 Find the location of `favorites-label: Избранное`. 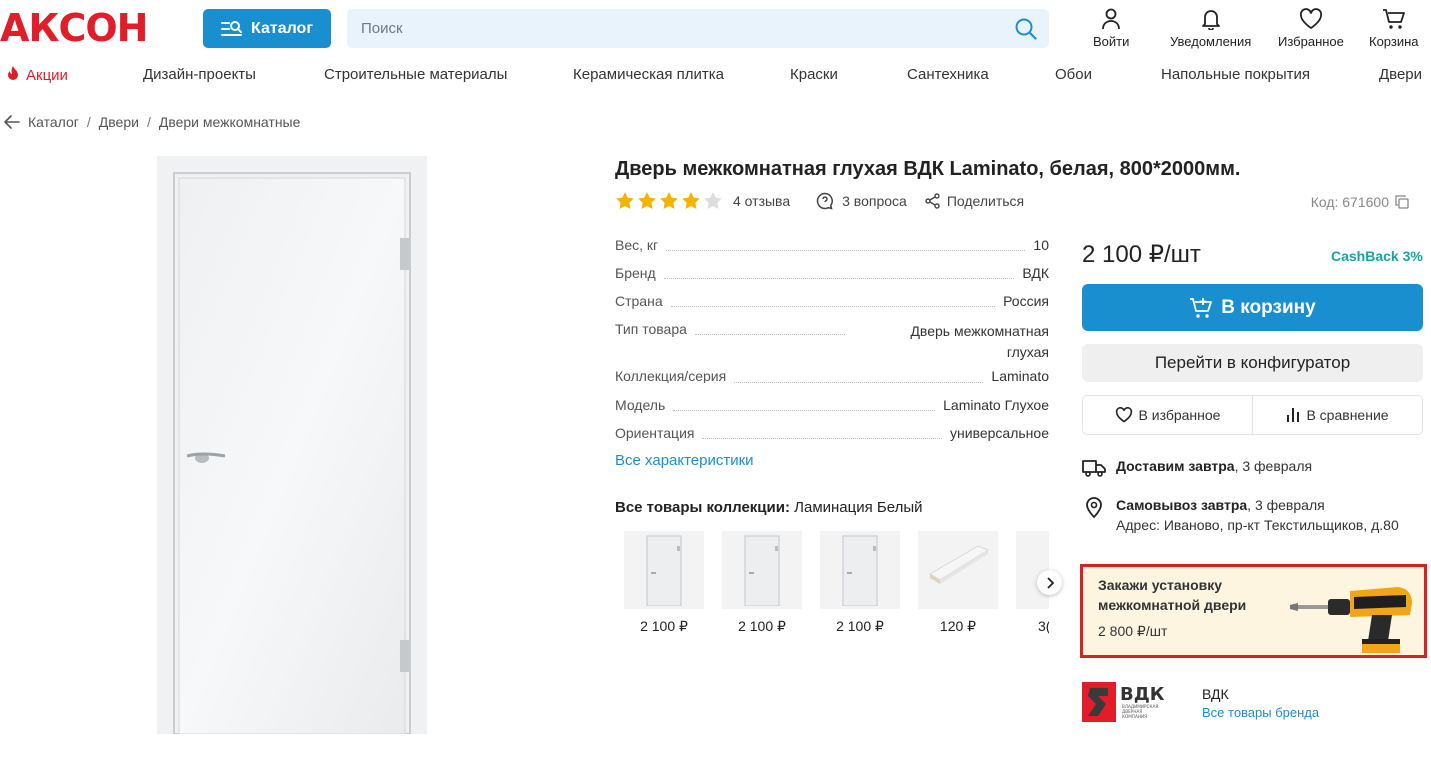

favorites-label: Избранное is located at coordinates (1311, 41).